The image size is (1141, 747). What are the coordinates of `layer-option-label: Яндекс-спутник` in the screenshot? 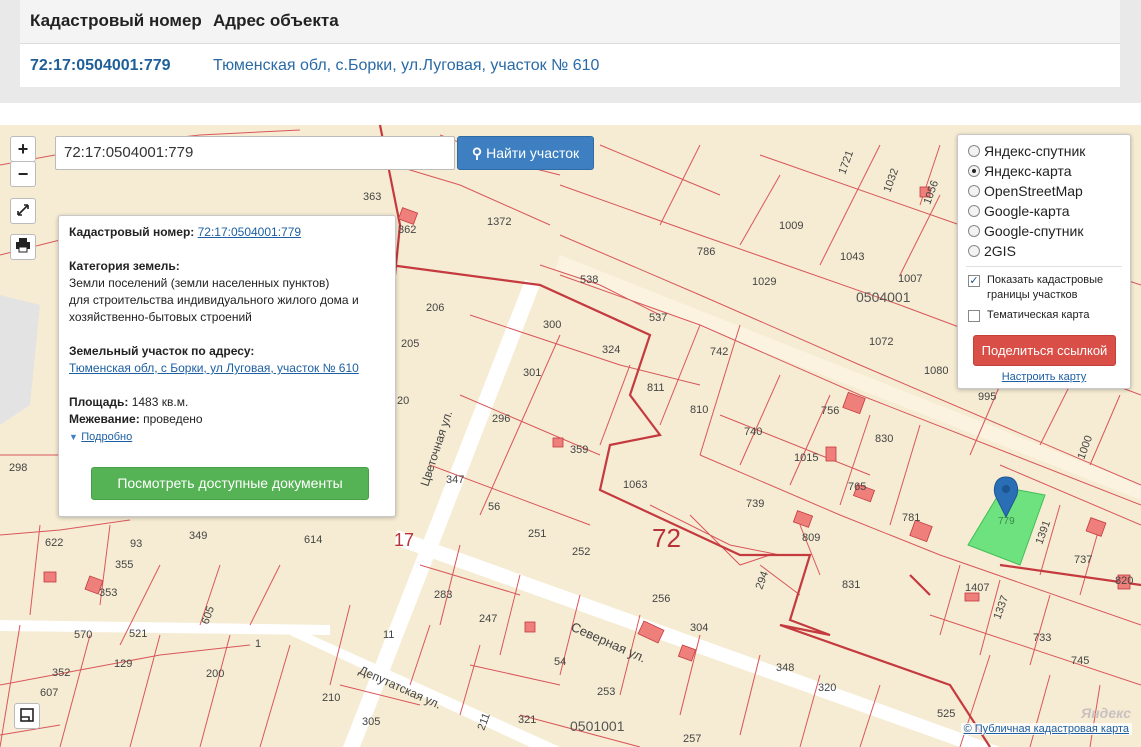 It's located at (1035, 151).